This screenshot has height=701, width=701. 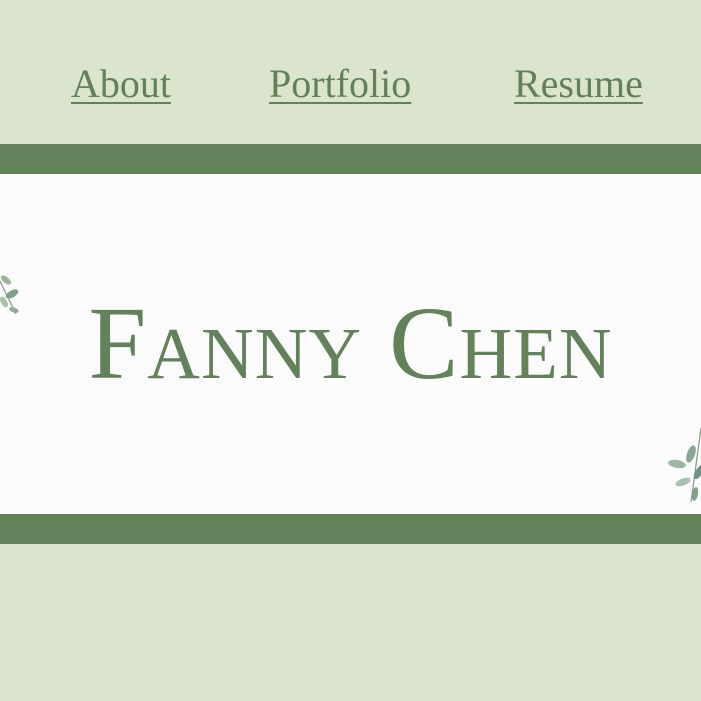 I want to click on footer-divider-band, so click(x=350, y=529).